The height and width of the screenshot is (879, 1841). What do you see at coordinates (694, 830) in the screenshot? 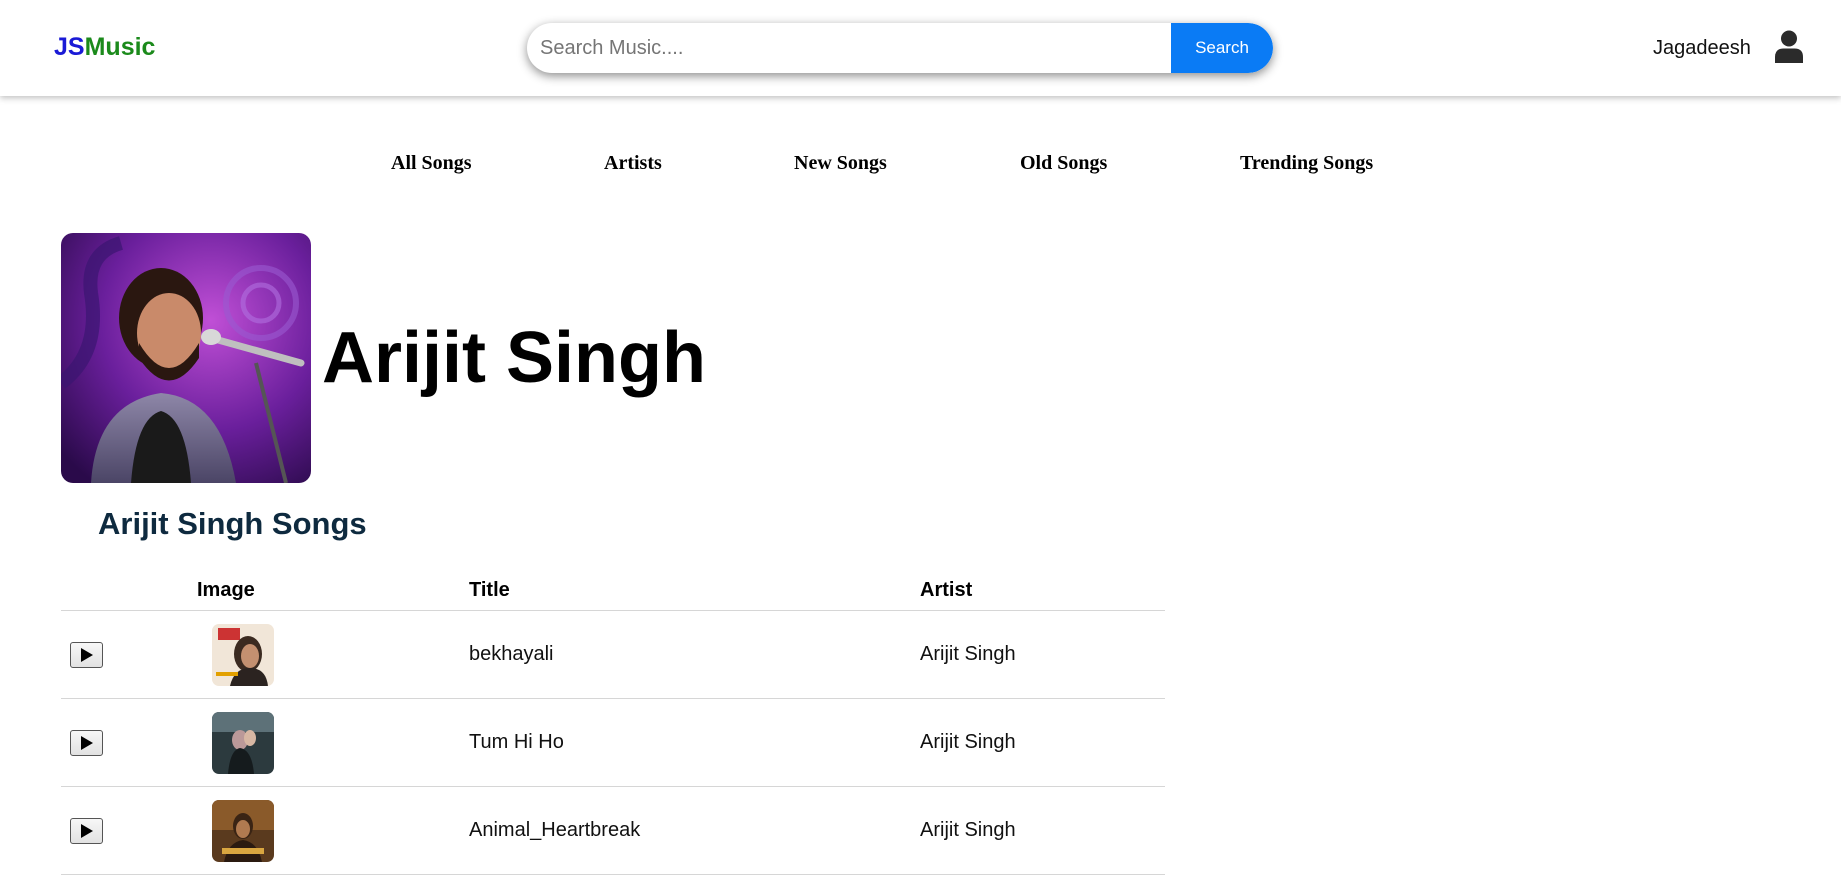
I see `song-title: Animal_Heartbreak` at bounding box center [694, 830].